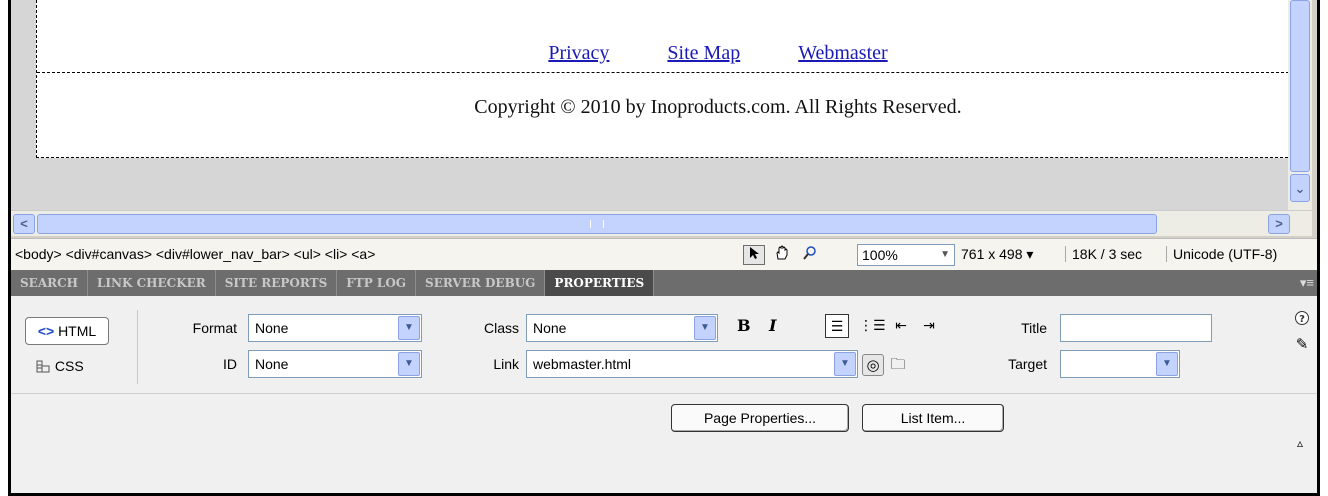  What do you see at coordinates (481, 283) in the screenshot?
I see `tab-server-debug: SERVER DEBUG` at bounding box center [481, 283].